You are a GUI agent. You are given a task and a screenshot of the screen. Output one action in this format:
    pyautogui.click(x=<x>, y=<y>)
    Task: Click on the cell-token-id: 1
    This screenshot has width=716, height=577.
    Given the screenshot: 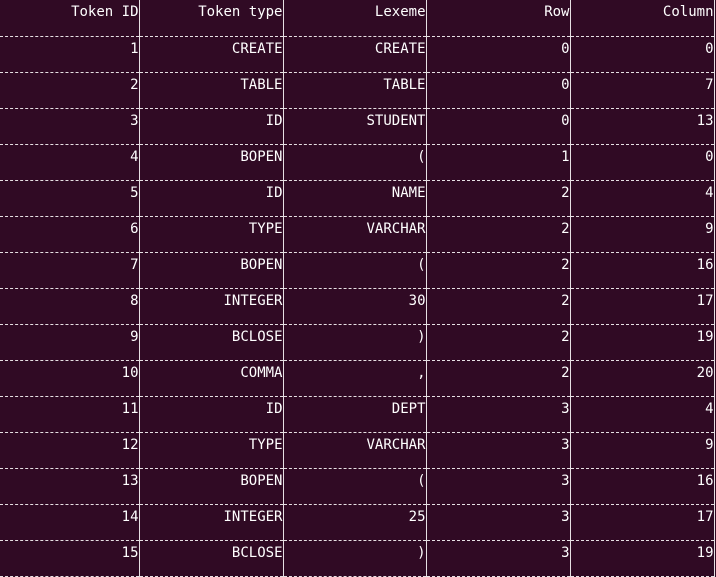 What is the action you would take?
    pyautogui.click(x=70, y=54)
    